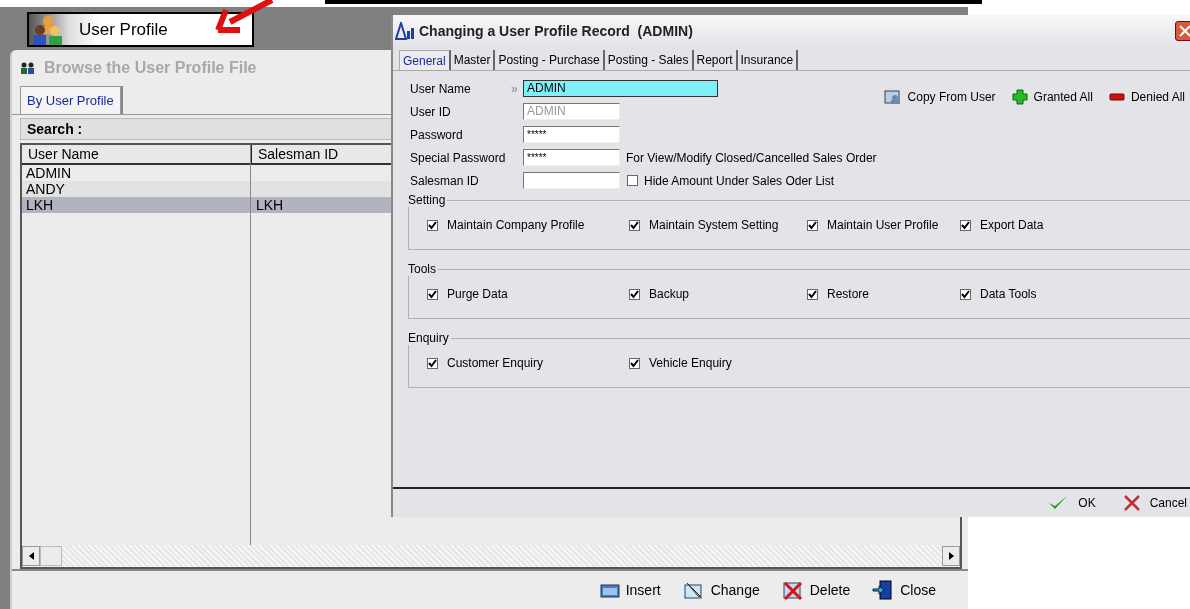 The image size is (1190, 609). I want to click on input-field: ADMIN, so click(620, 88).